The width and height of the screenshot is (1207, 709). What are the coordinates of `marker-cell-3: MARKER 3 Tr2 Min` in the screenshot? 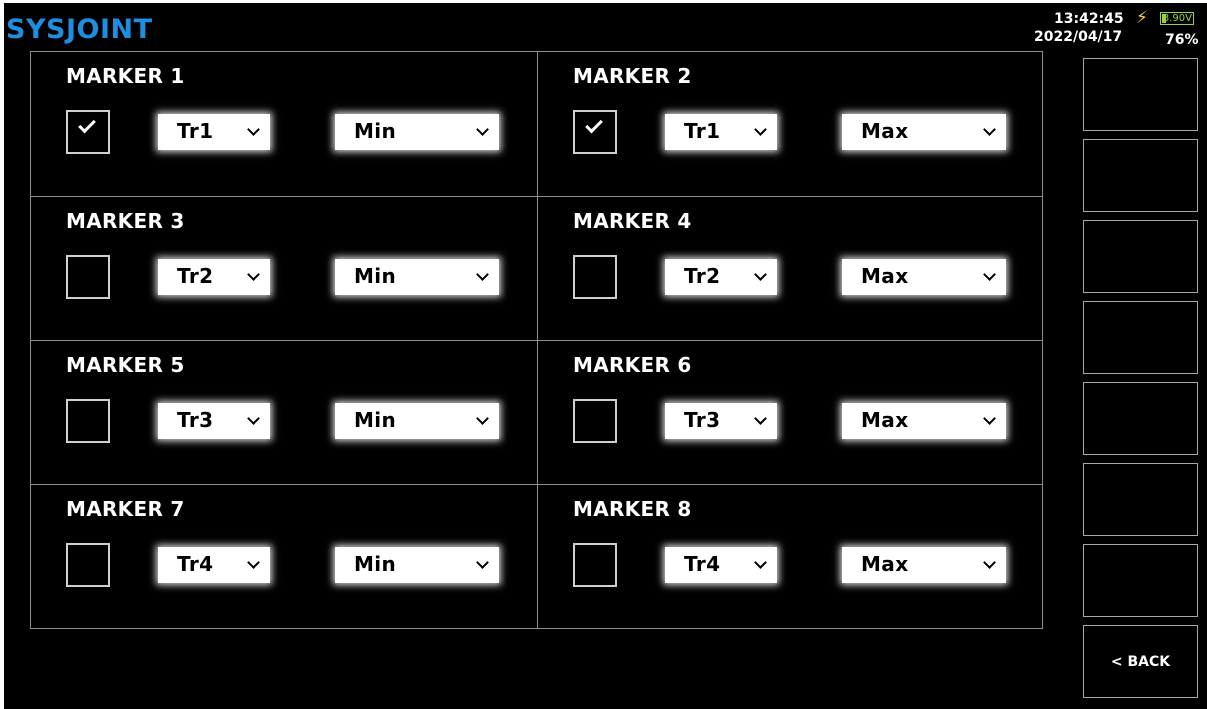 It's located at (284, 268).